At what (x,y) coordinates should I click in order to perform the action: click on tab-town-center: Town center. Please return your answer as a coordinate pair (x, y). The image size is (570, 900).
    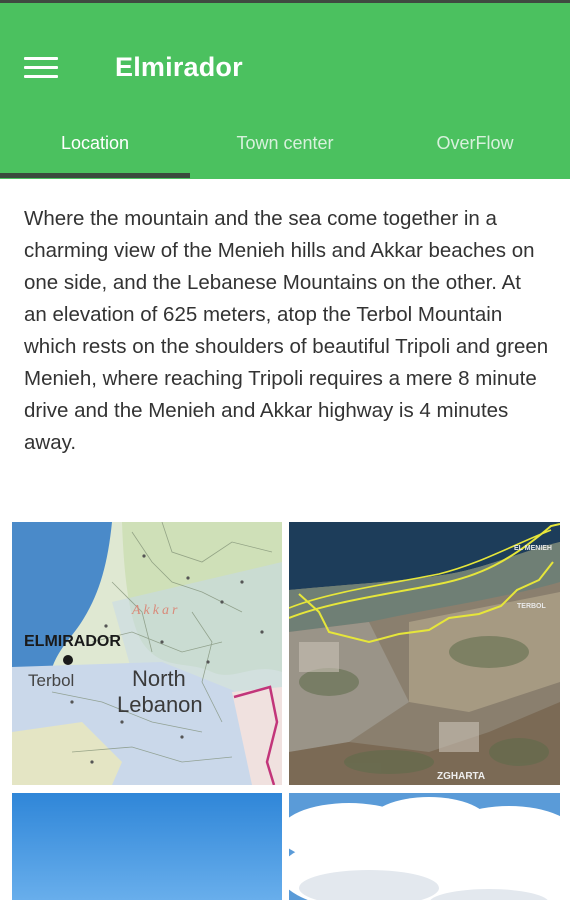
    Looking at the image, I should click on (285, 148).